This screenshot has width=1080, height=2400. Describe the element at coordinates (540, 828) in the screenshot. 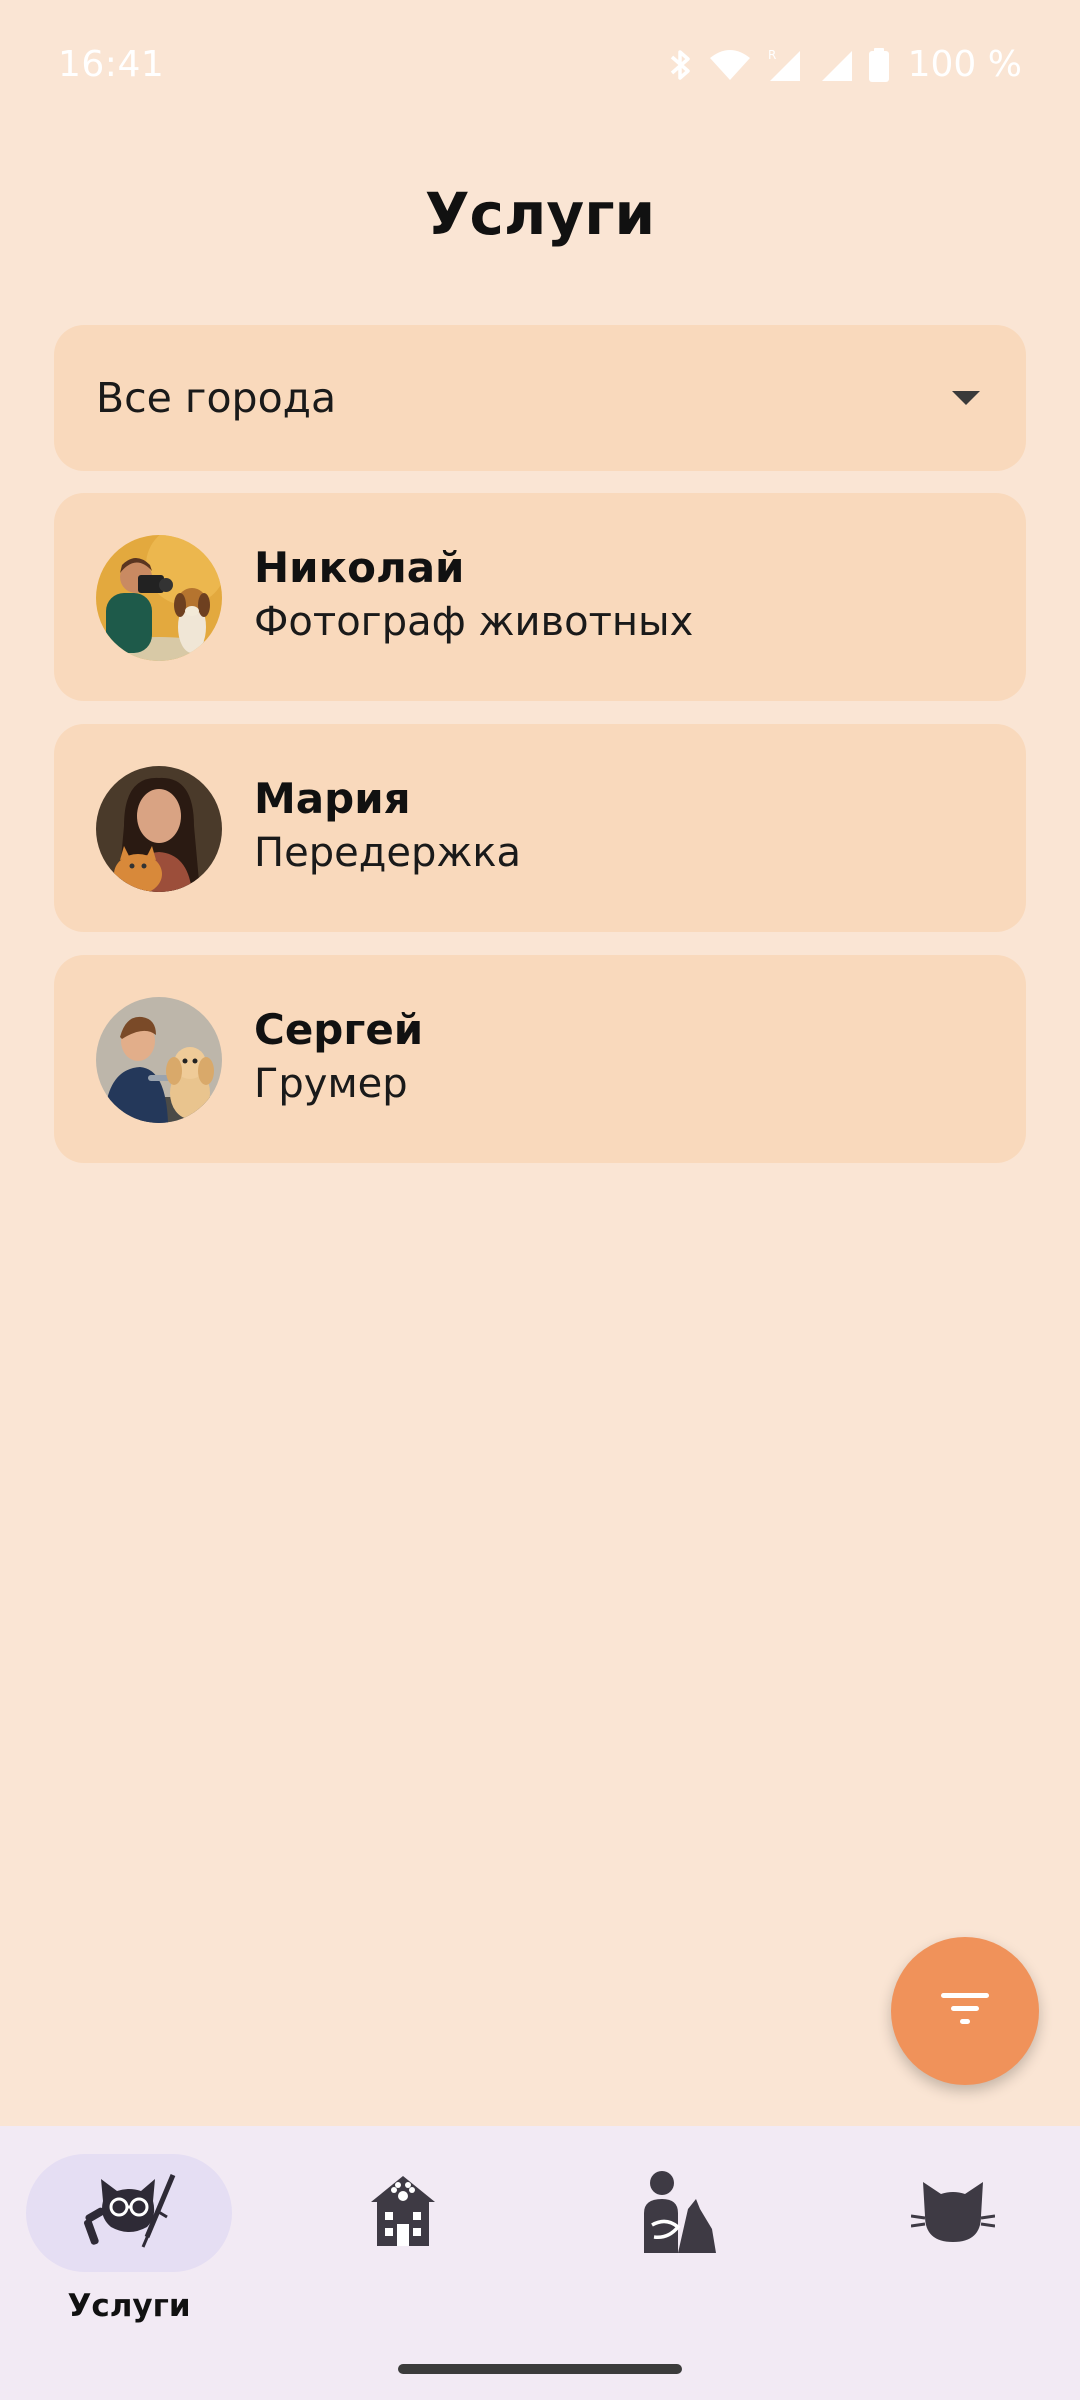

I see `service-card-maria: Мария Передержка` at that location.